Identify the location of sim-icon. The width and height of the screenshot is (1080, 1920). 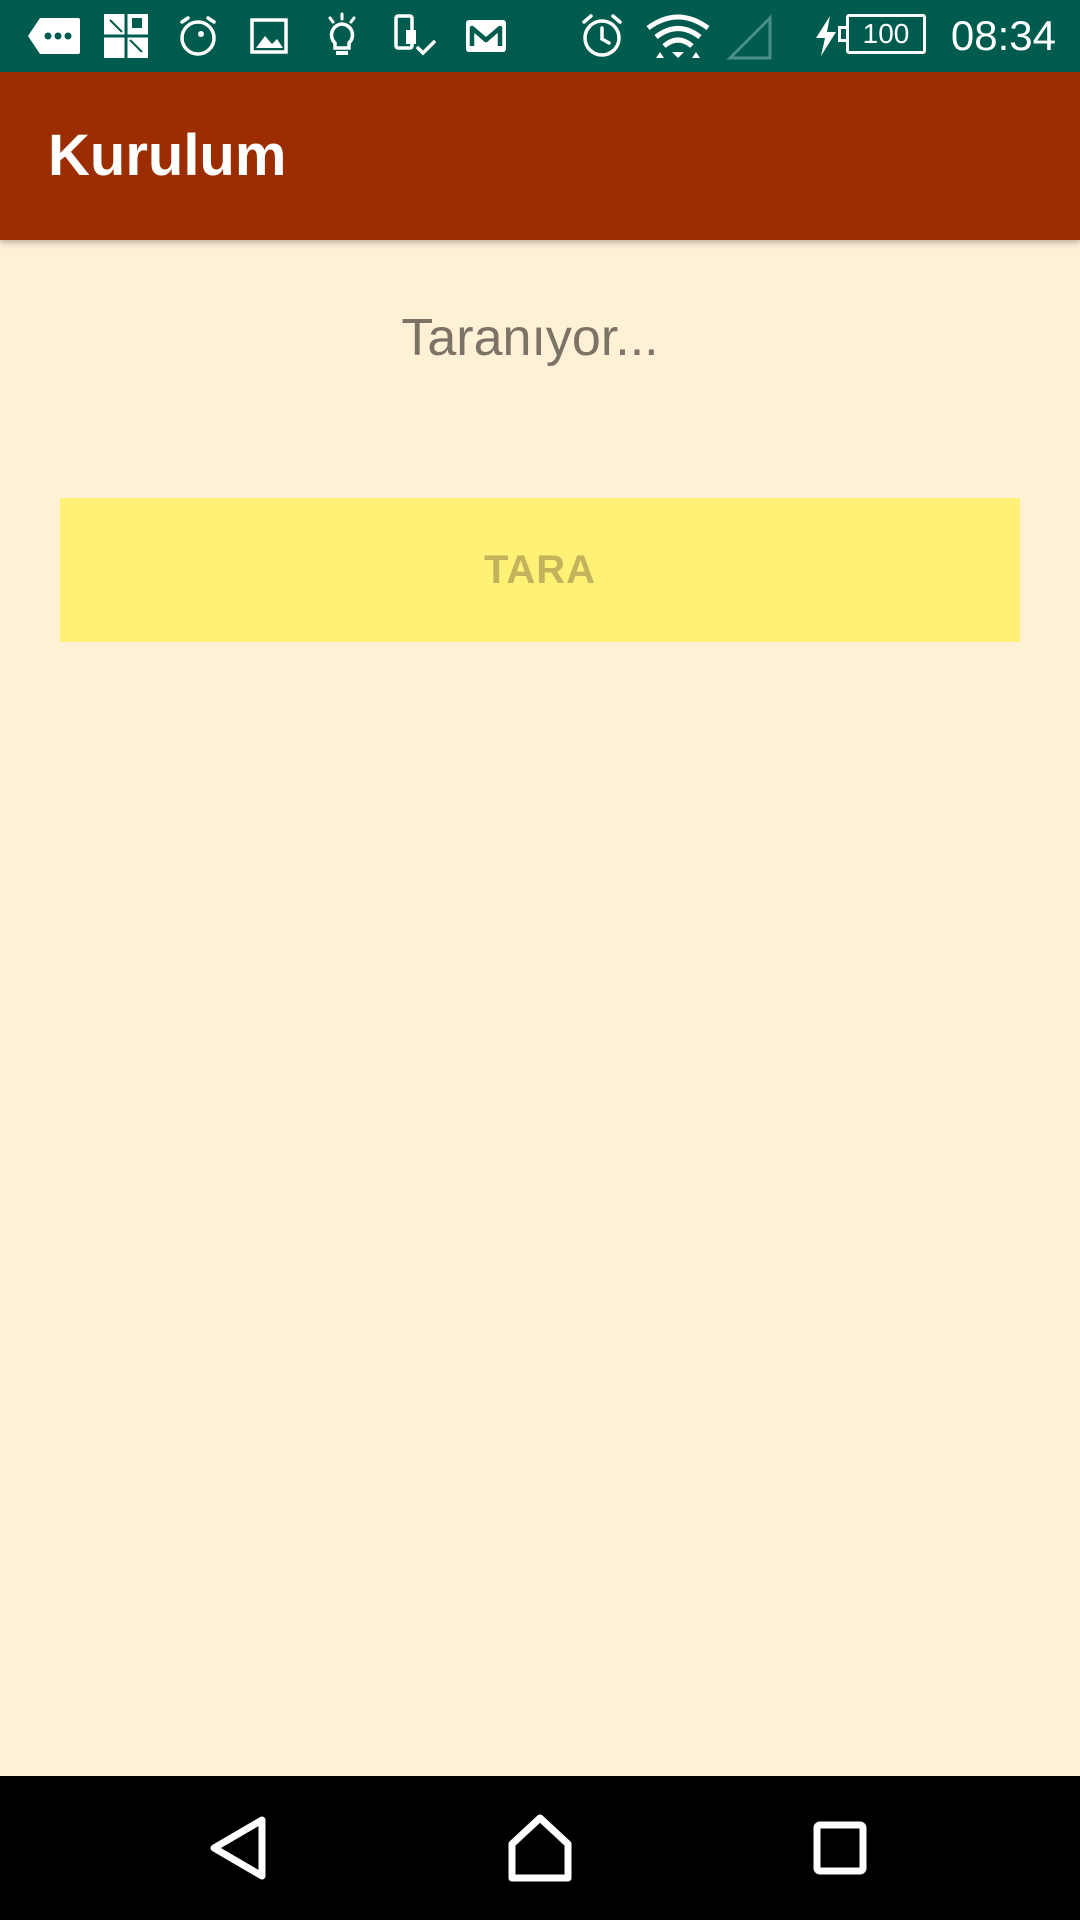
(415, 35).